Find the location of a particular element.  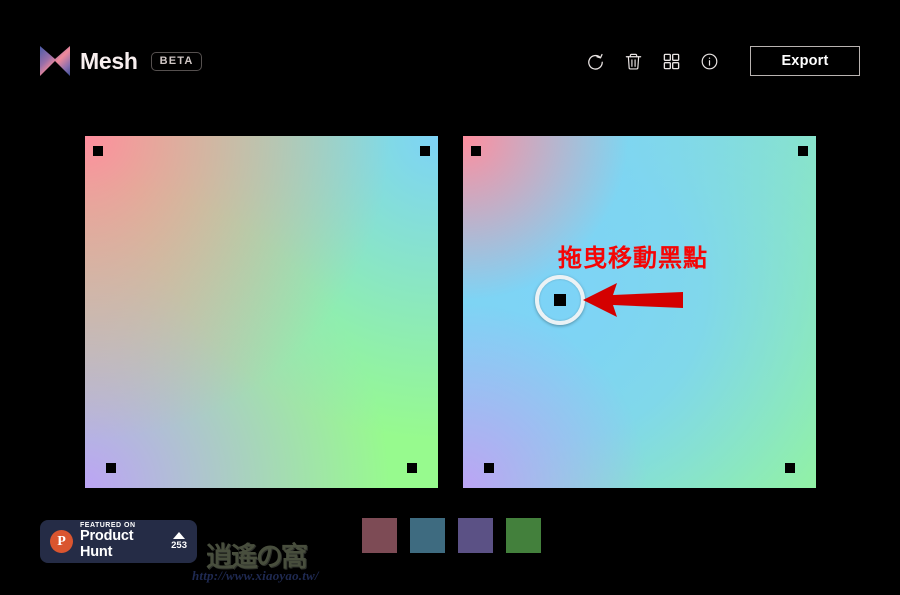

swatch-green is located at coordinates (523, 535).